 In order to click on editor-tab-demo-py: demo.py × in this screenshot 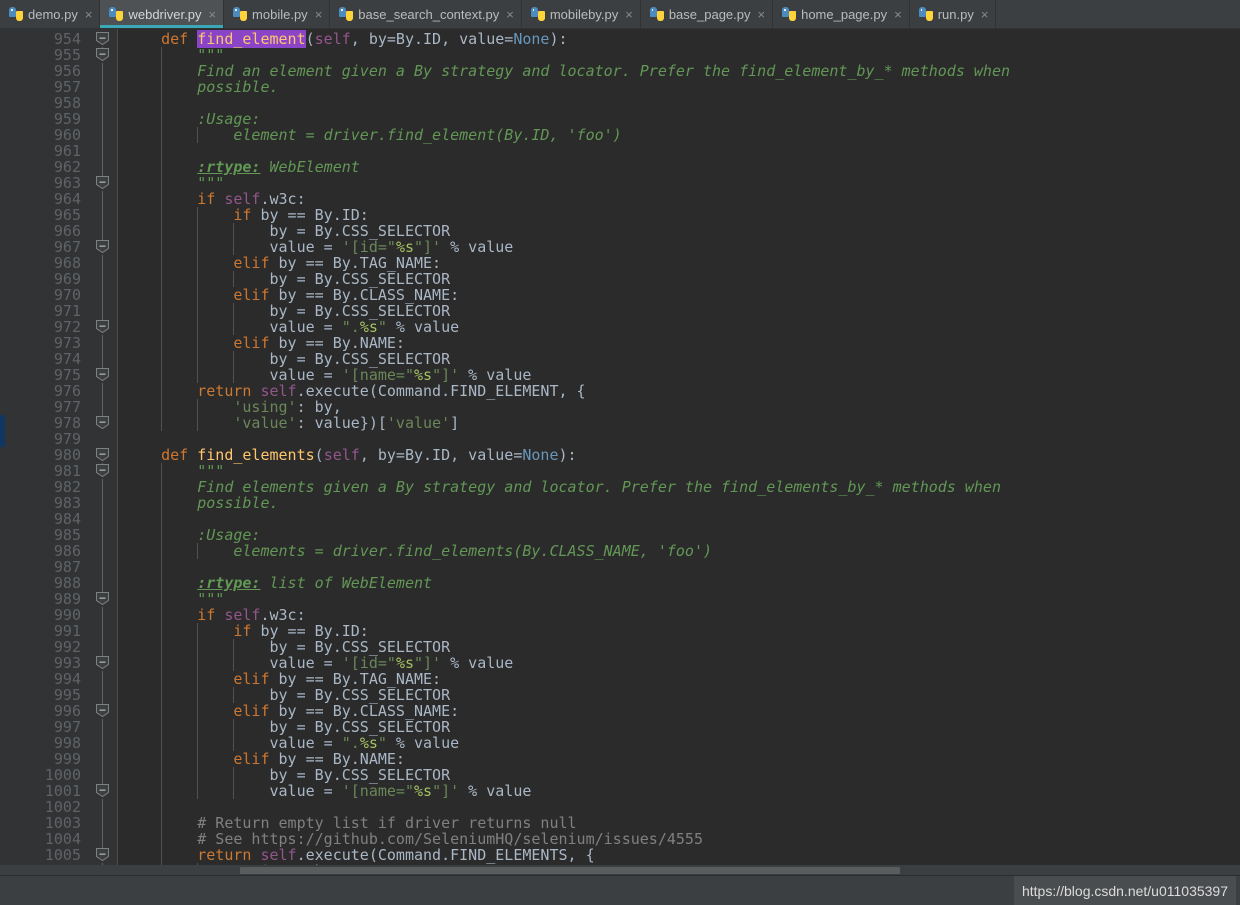, I will do `click(50, 14)`.